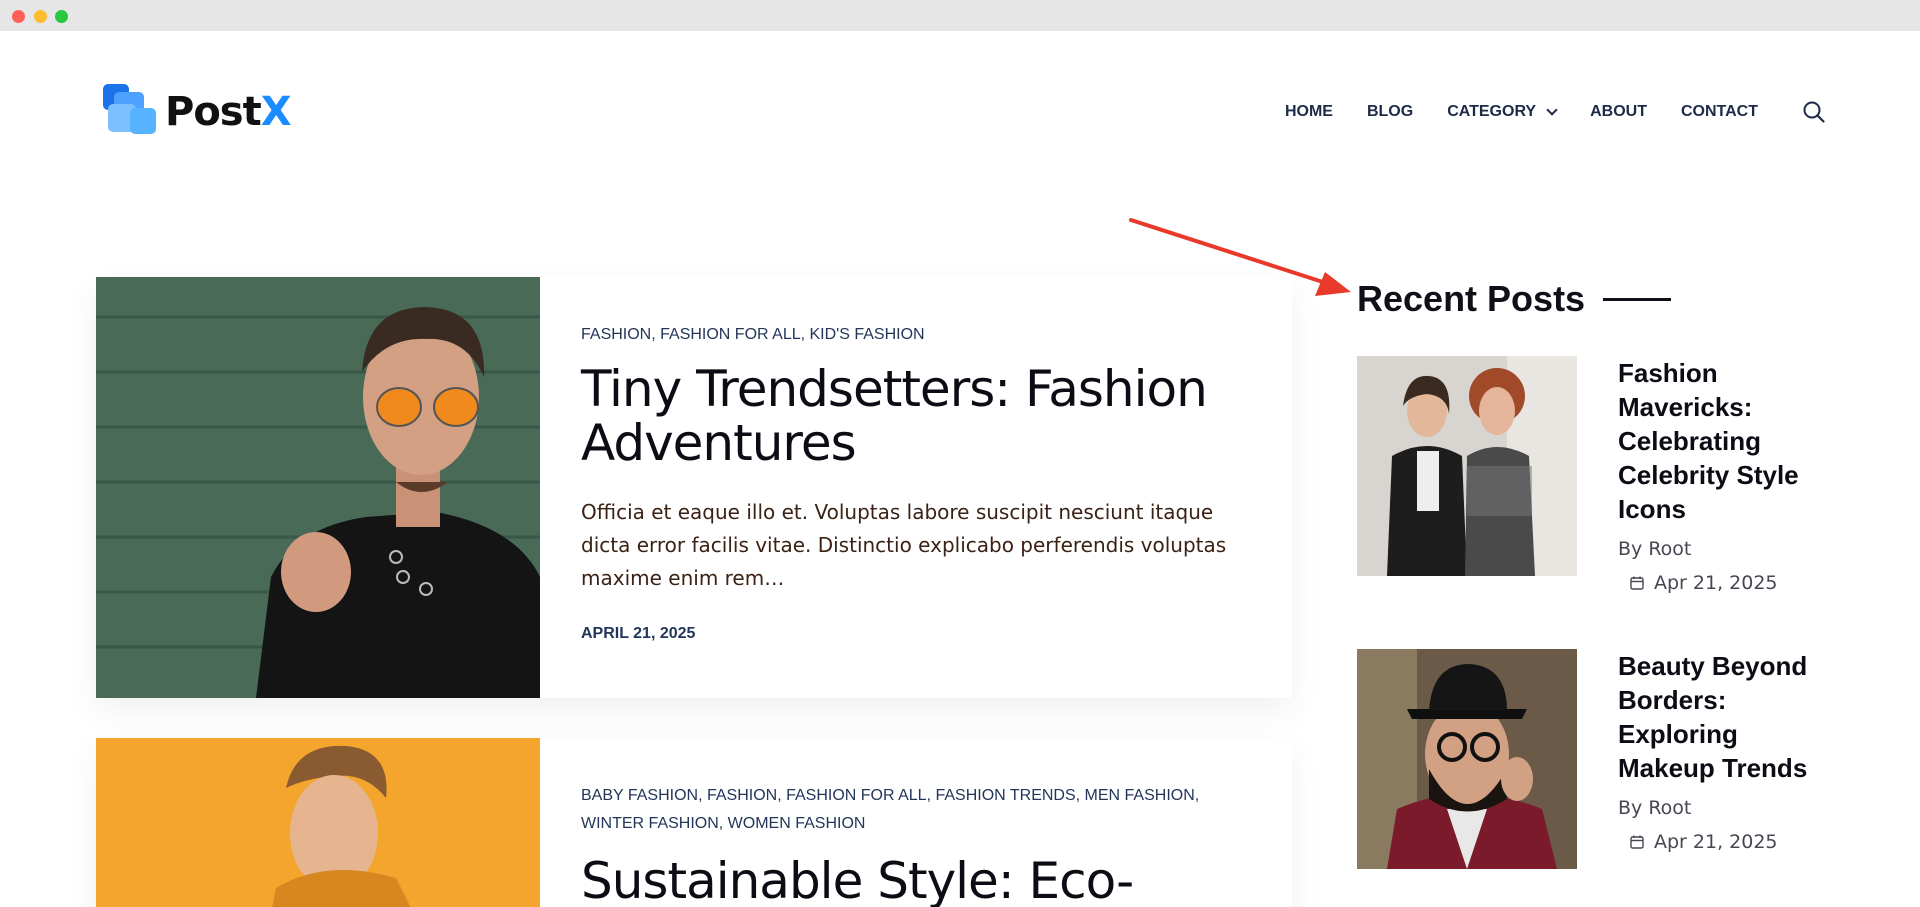  I want to click on nav-item-about: ABOUT, so click(1618, 112).